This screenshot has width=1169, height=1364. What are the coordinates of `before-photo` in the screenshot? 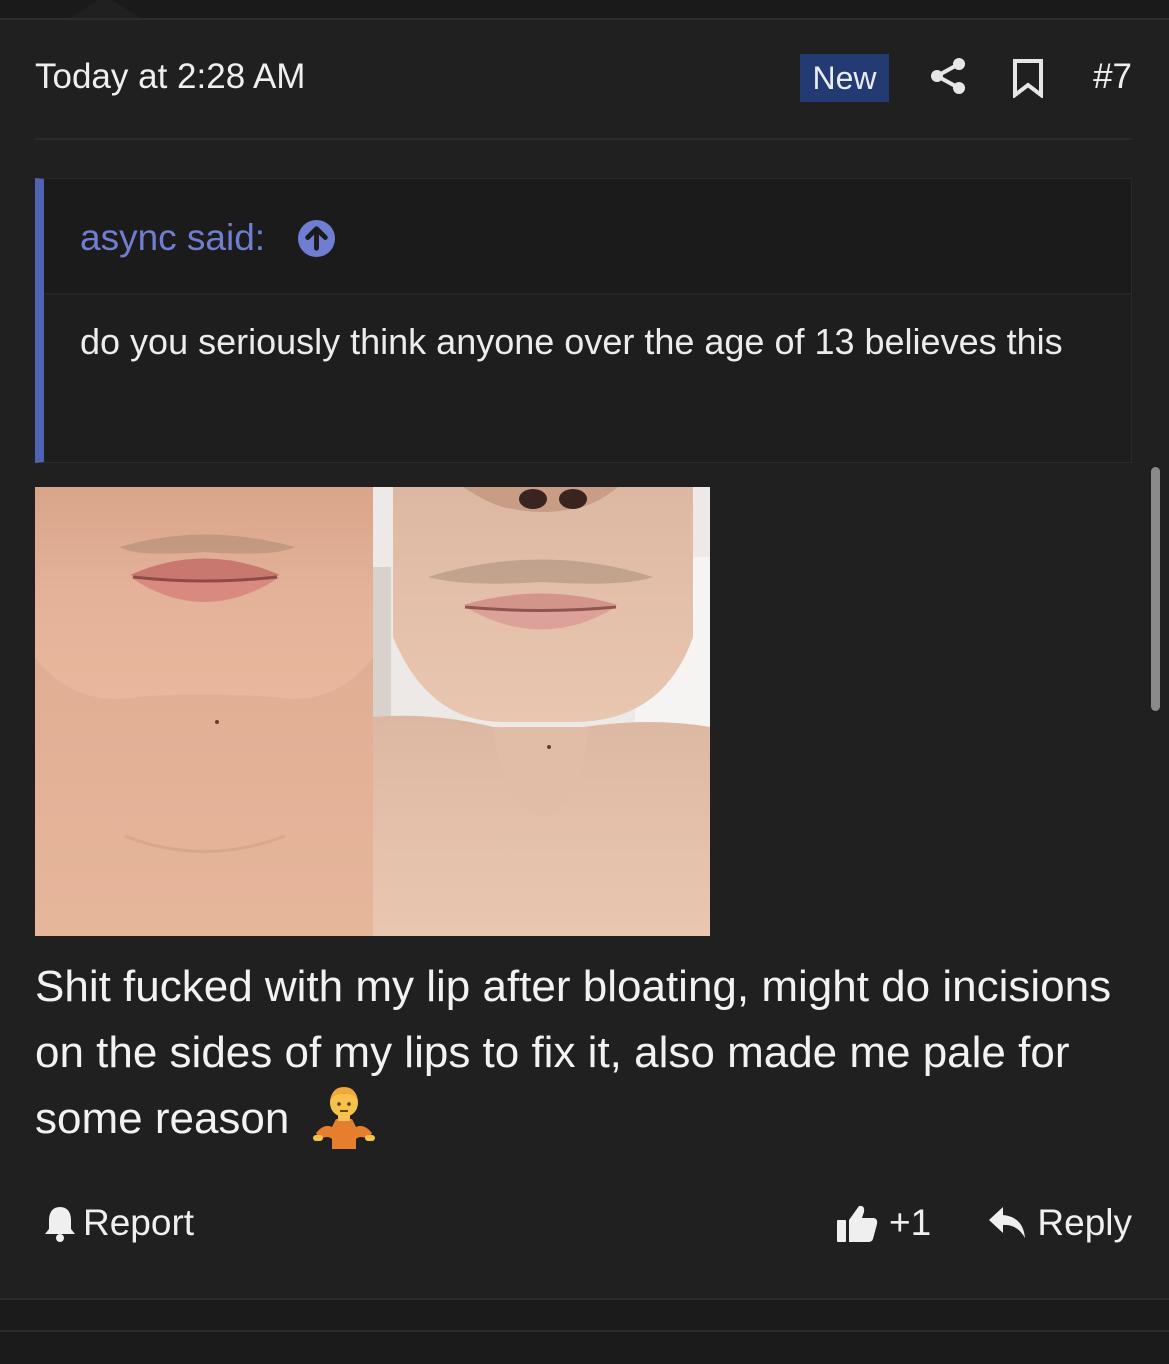 It's located at (204, 711).